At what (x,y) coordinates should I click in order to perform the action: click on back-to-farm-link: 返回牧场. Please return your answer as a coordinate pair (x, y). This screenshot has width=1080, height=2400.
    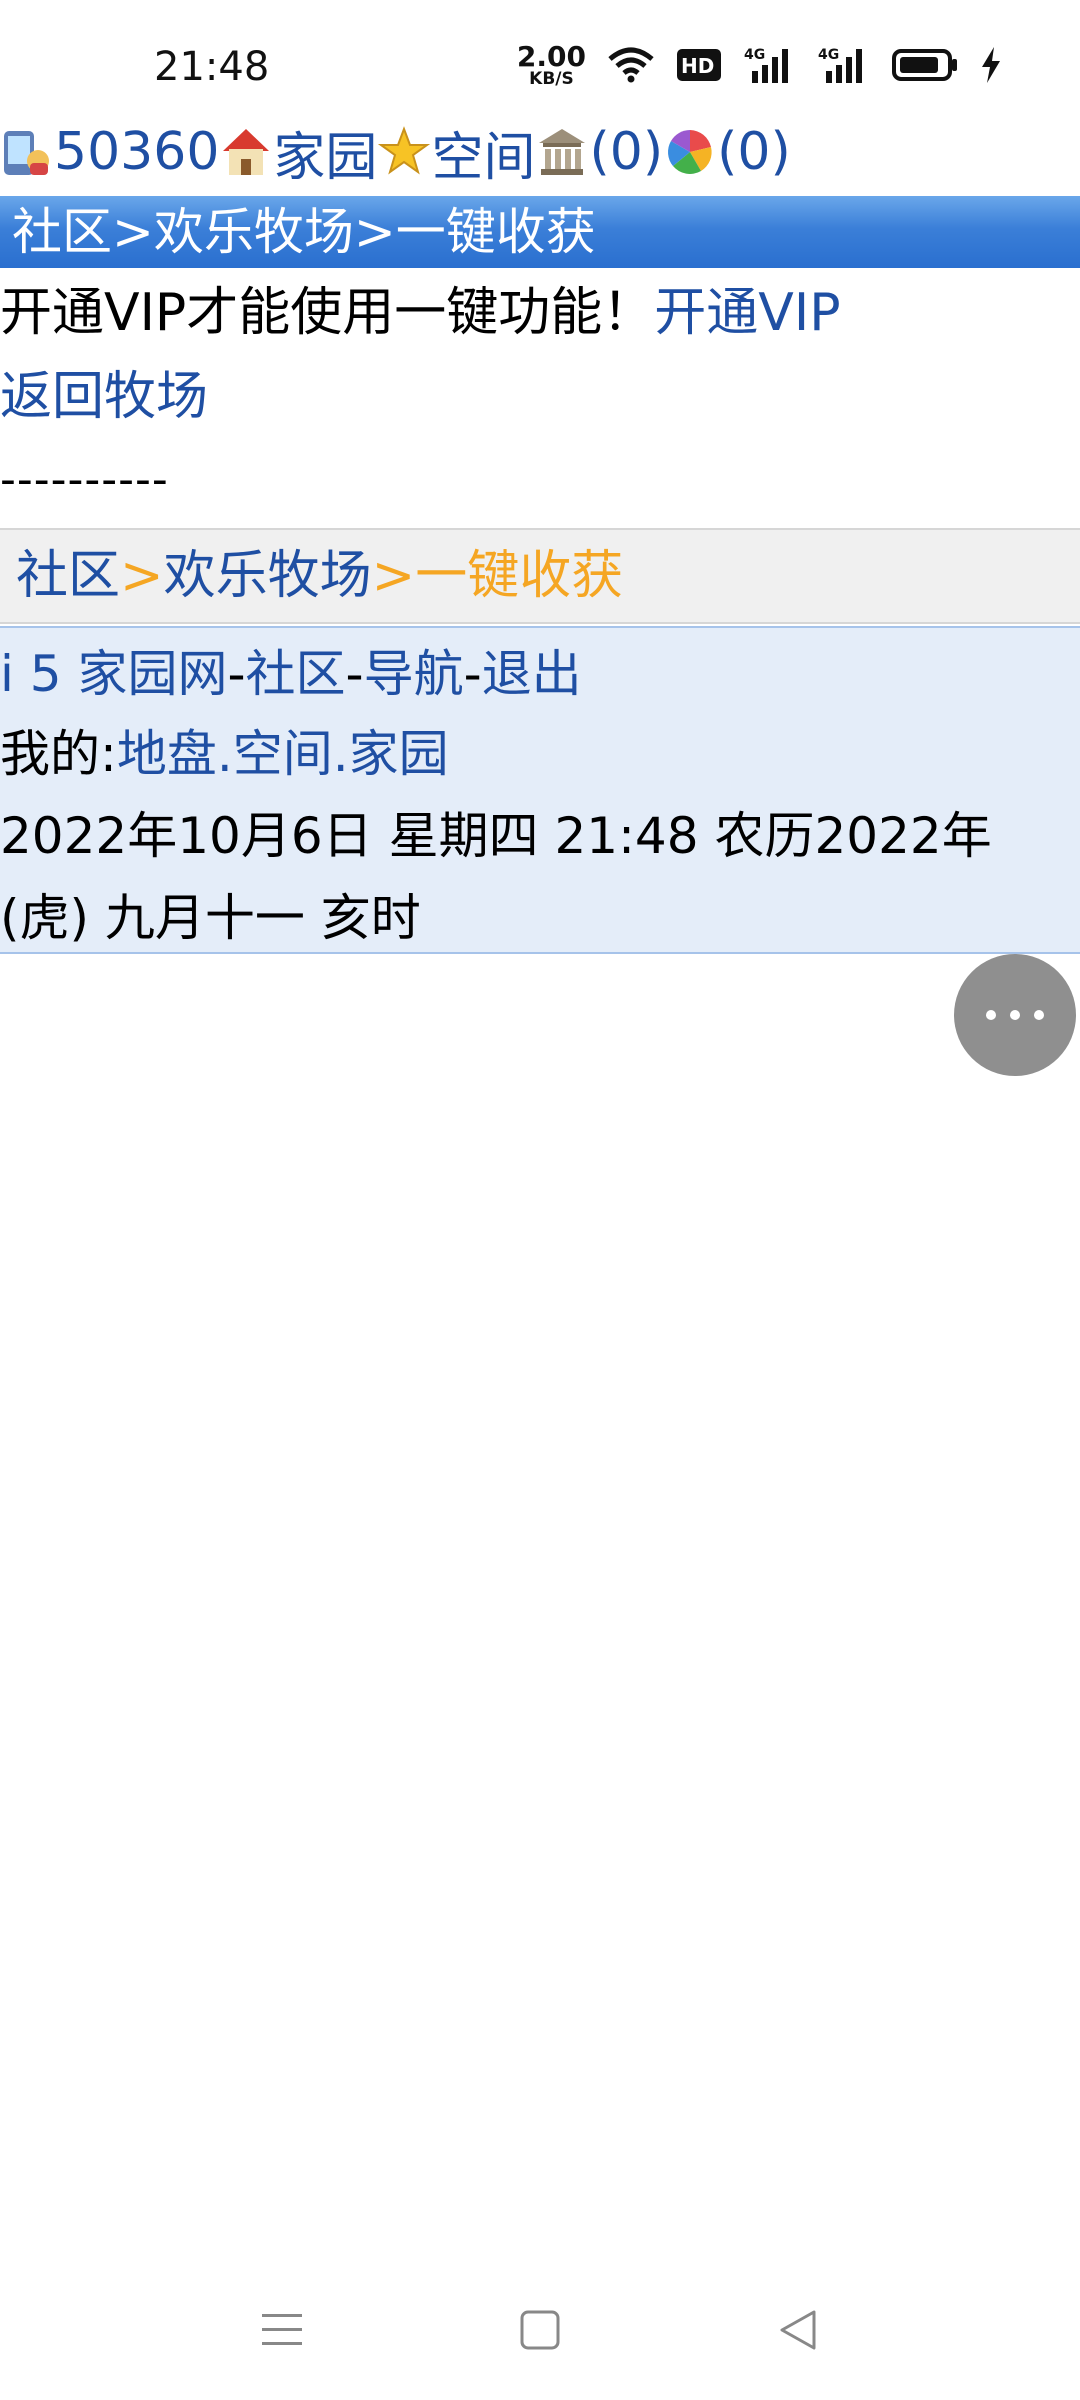
    Looking at the image, I should click on (104, 397).